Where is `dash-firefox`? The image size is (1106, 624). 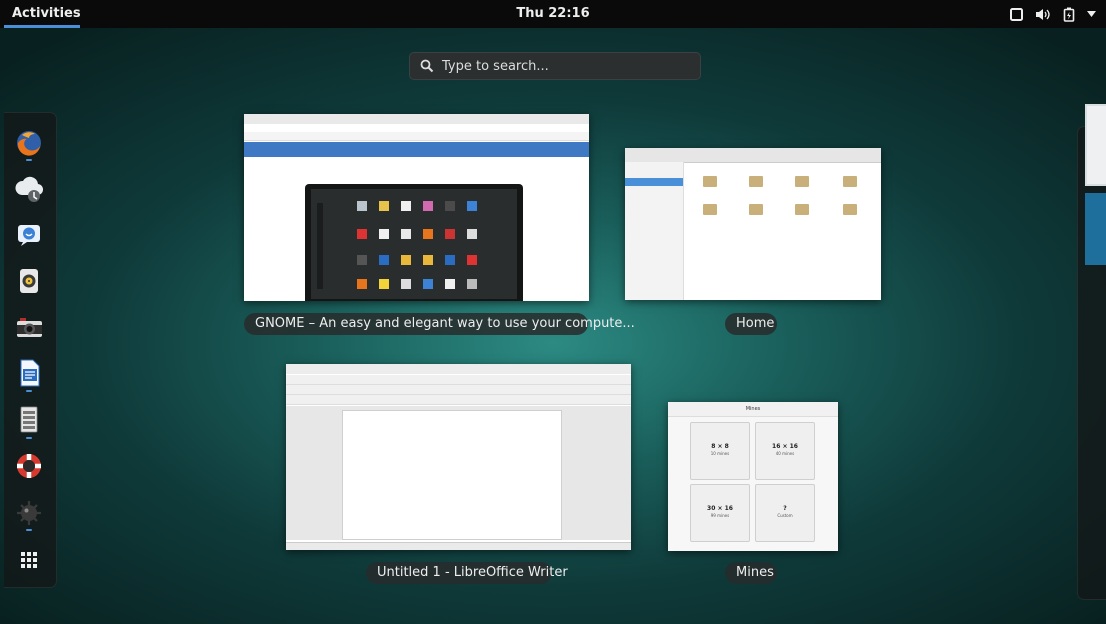 dash-firefox is located at coordinates (29, 143).